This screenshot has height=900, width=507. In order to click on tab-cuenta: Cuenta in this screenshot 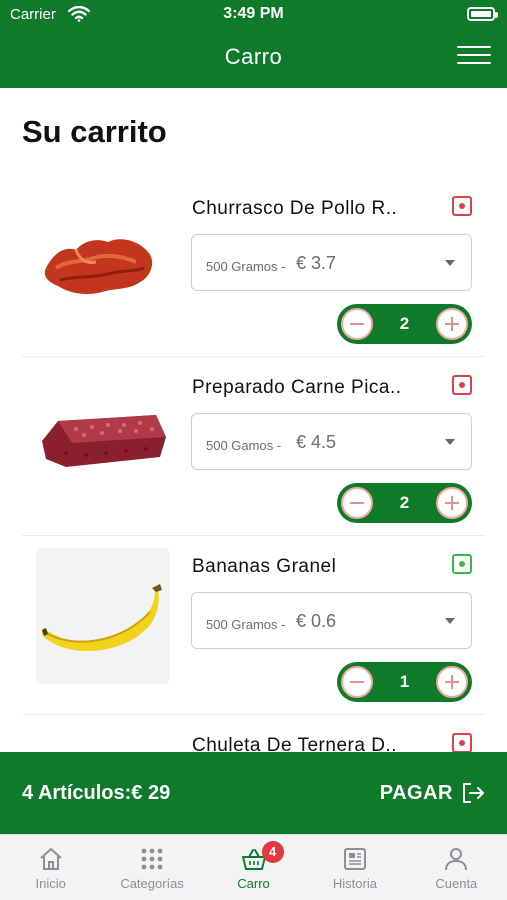, I will do `click(456, 867)`.